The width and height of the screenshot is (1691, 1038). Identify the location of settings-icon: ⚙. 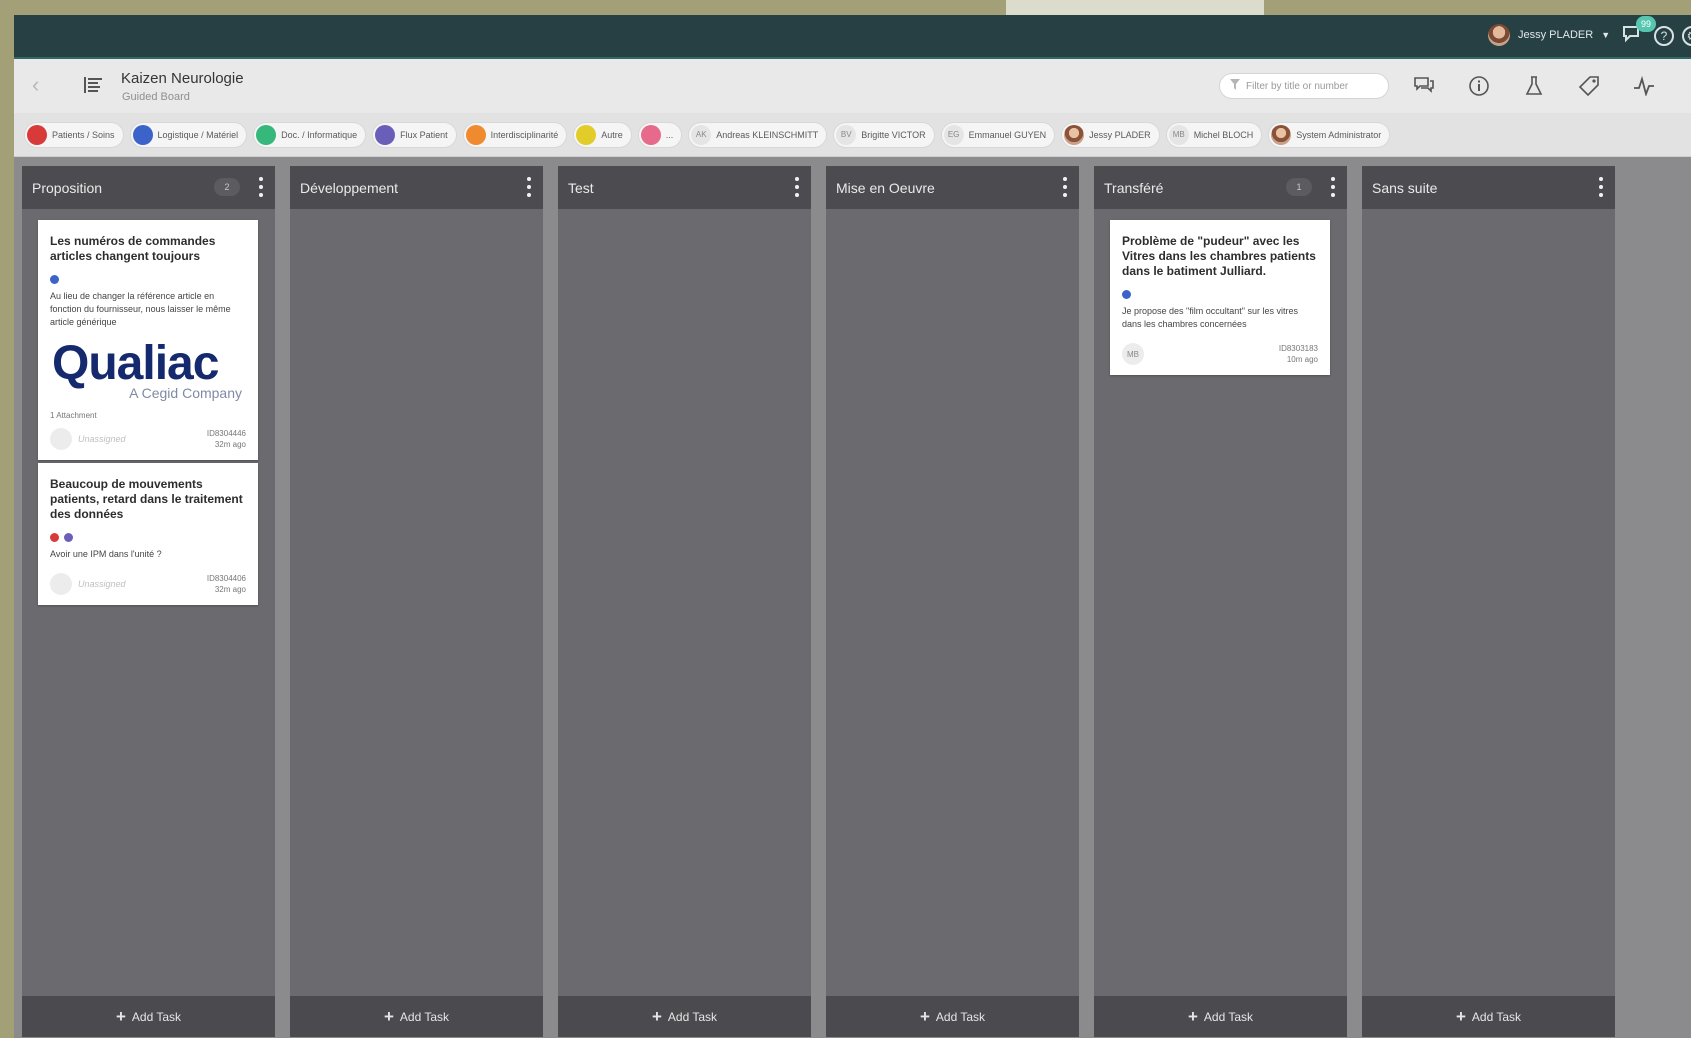
(1686, 36).